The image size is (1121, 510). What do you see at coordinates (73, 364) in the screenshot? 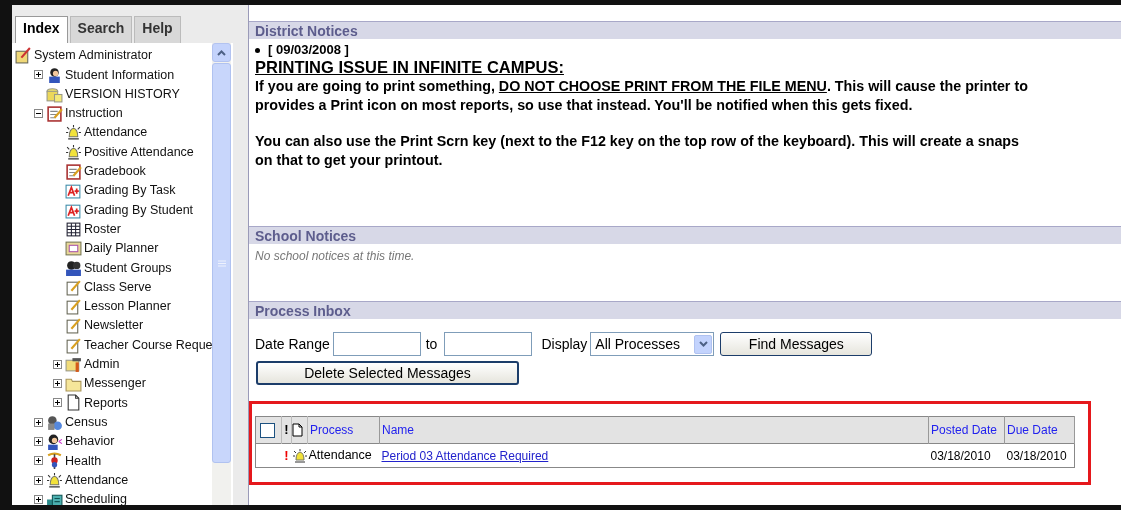
I see `folder-icon` at bounding box center [73, 364].